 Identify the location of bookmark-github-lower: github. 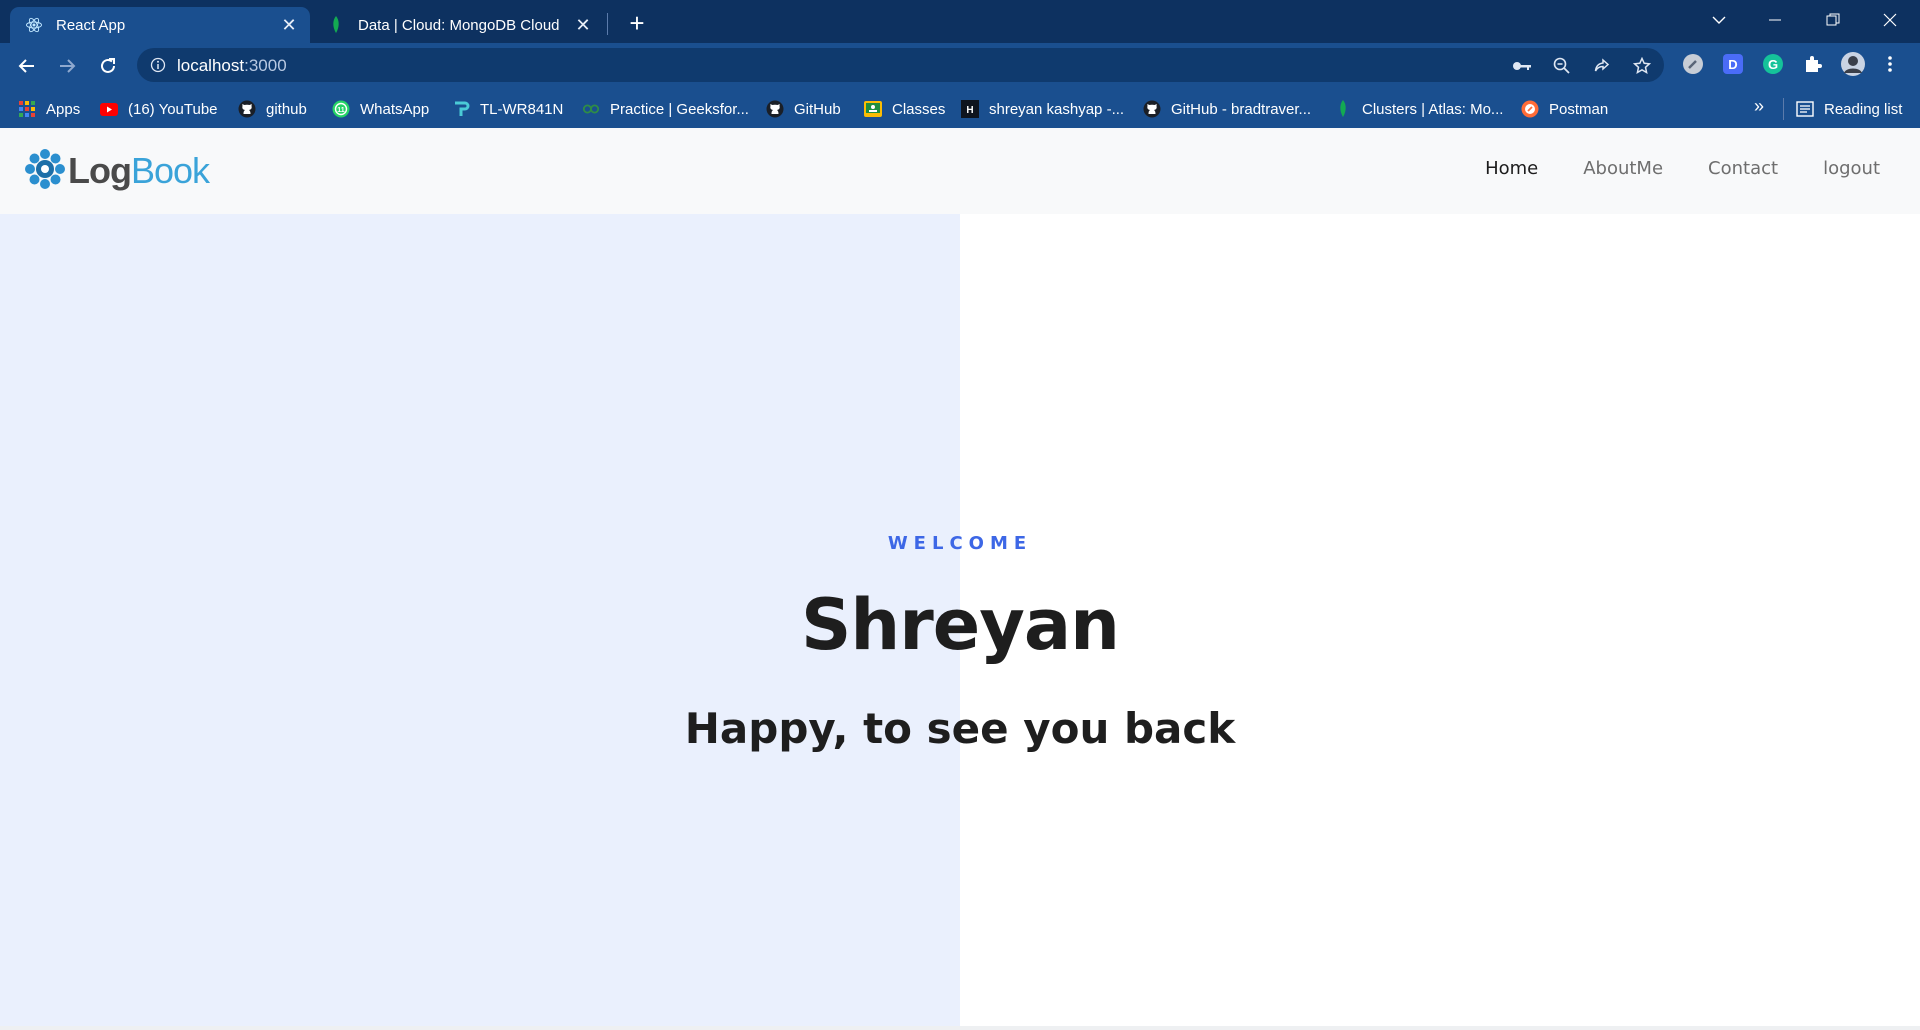
(272, 109).